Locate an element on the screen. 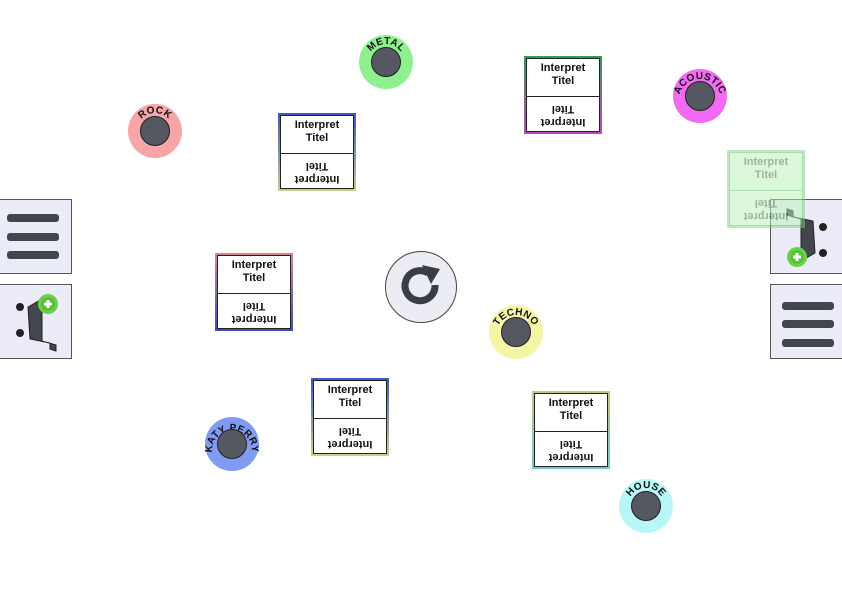 This screenshot has height=595, width=842. genre-knob-house: HOUSE is located at coordinates (646, 506).